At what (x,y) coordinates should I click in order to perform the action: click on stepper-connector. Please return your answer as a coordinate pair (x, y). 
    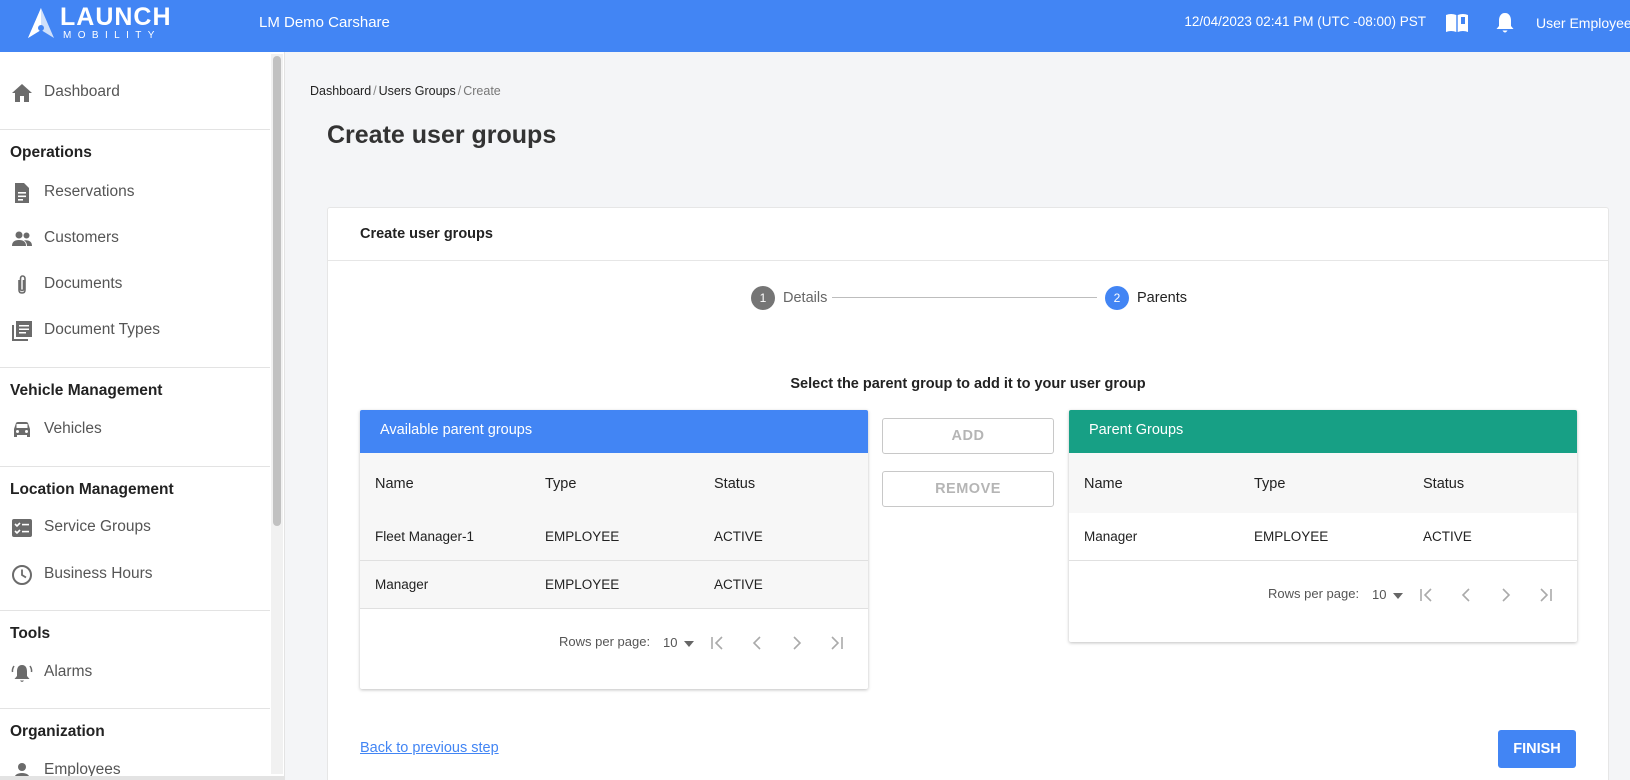
    Looking at the image, I should click on (964, 297).